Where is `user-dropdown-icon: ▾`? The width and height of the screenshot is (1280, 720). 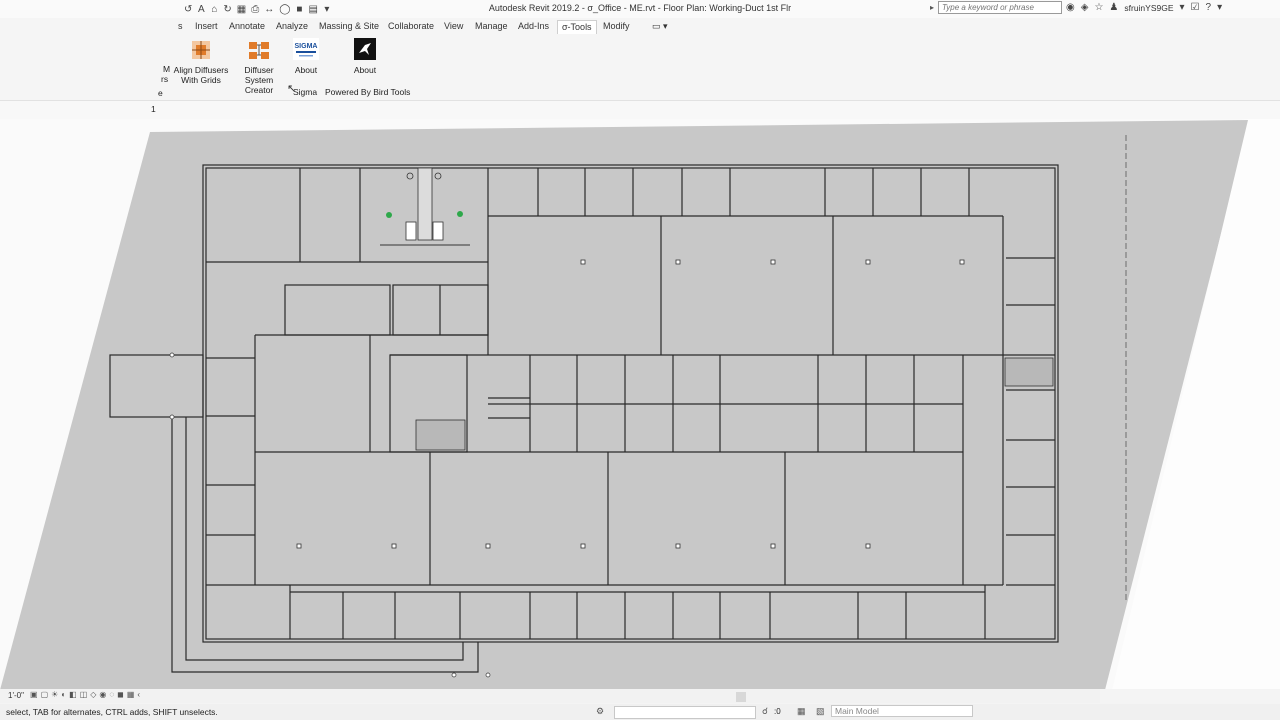
user-dropdown-icon: ▾ is located at coordinates (1182, 7).